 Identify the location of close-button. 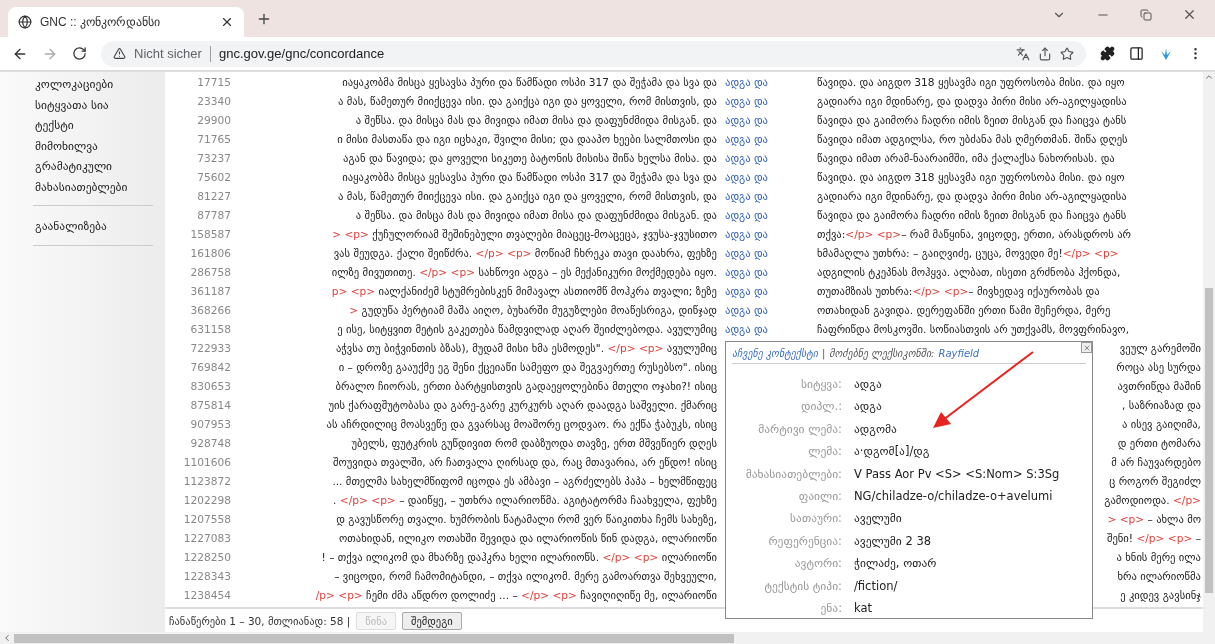
(1086, 347).